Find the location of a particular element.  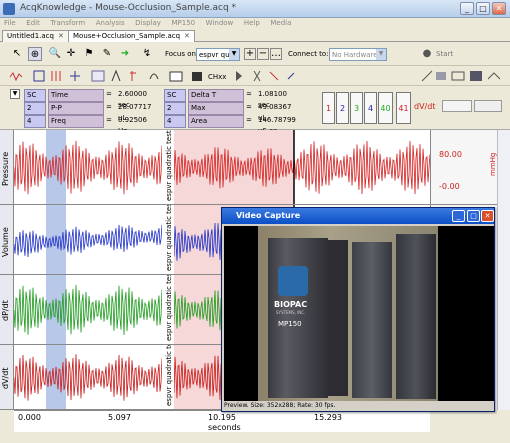

biopac-logo is located at coordinates (293, 281).